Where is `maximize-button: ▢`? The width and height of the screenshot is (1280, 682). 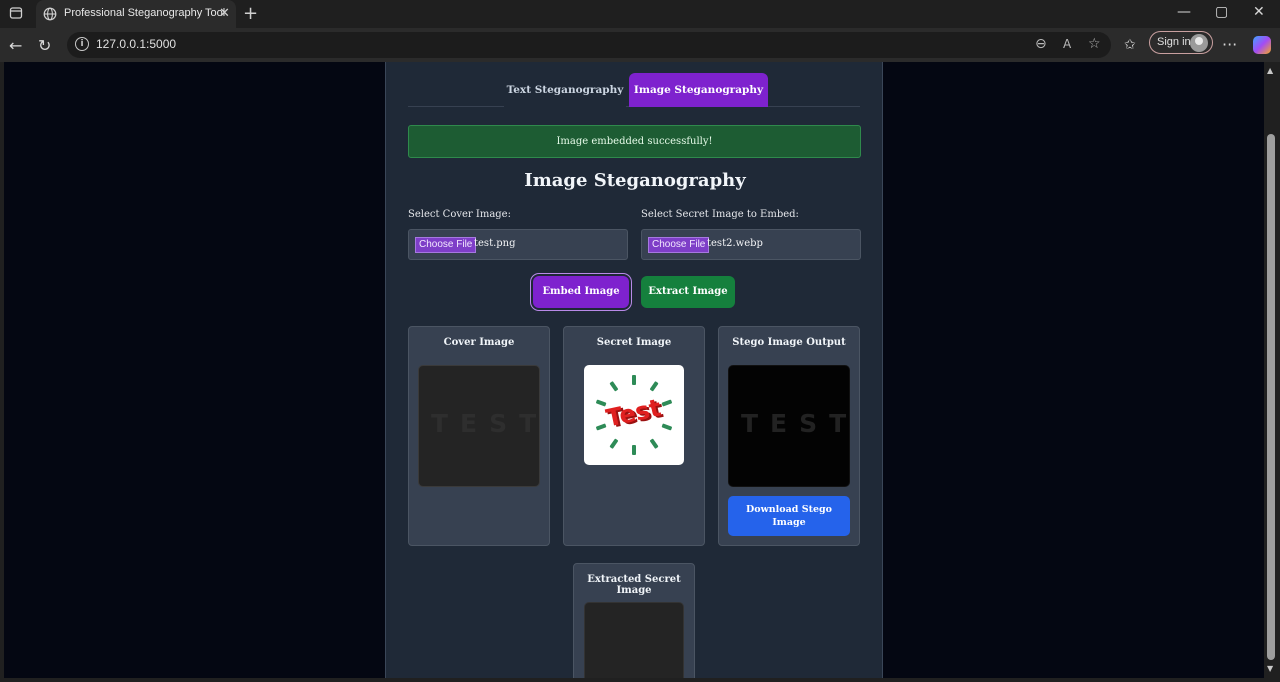
maximize-button: ▢ is located at coordinates (1221, 12).